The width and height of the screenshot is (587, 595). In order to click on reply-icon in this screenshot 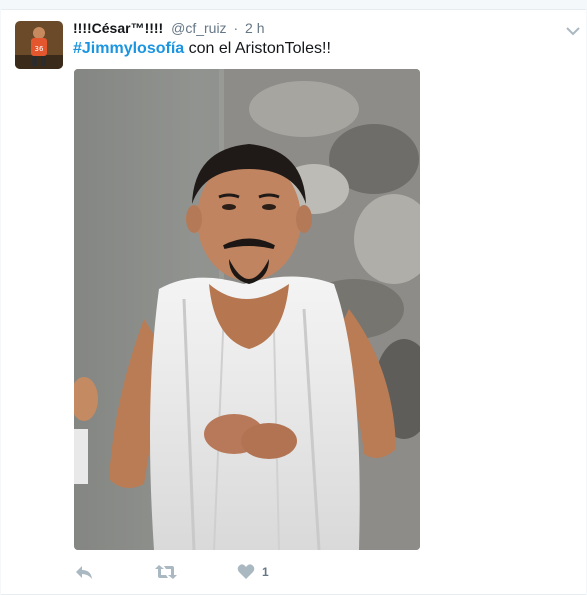, I will do `click(84, 574)`.